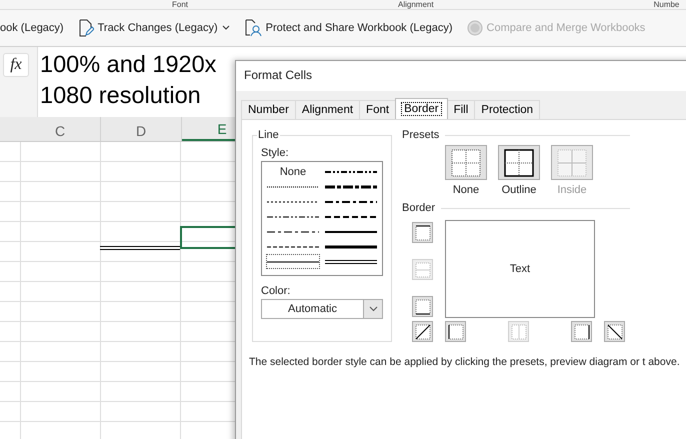  I want to click on document-pen-icon, so click(86, 28).